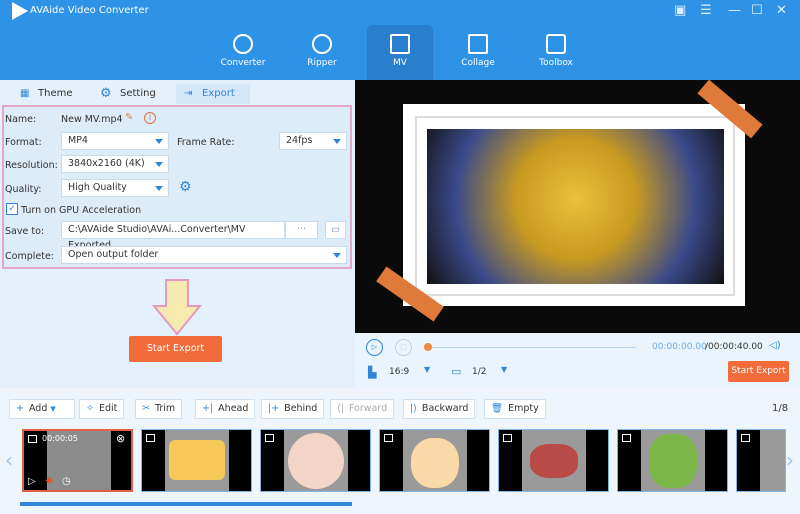 The width and height of the screenshot is (800, 514). What do you see at coordinates (757, 10) in the screenshot?
I see `maximize-icon: ☐` at bounding box center [757, 10].